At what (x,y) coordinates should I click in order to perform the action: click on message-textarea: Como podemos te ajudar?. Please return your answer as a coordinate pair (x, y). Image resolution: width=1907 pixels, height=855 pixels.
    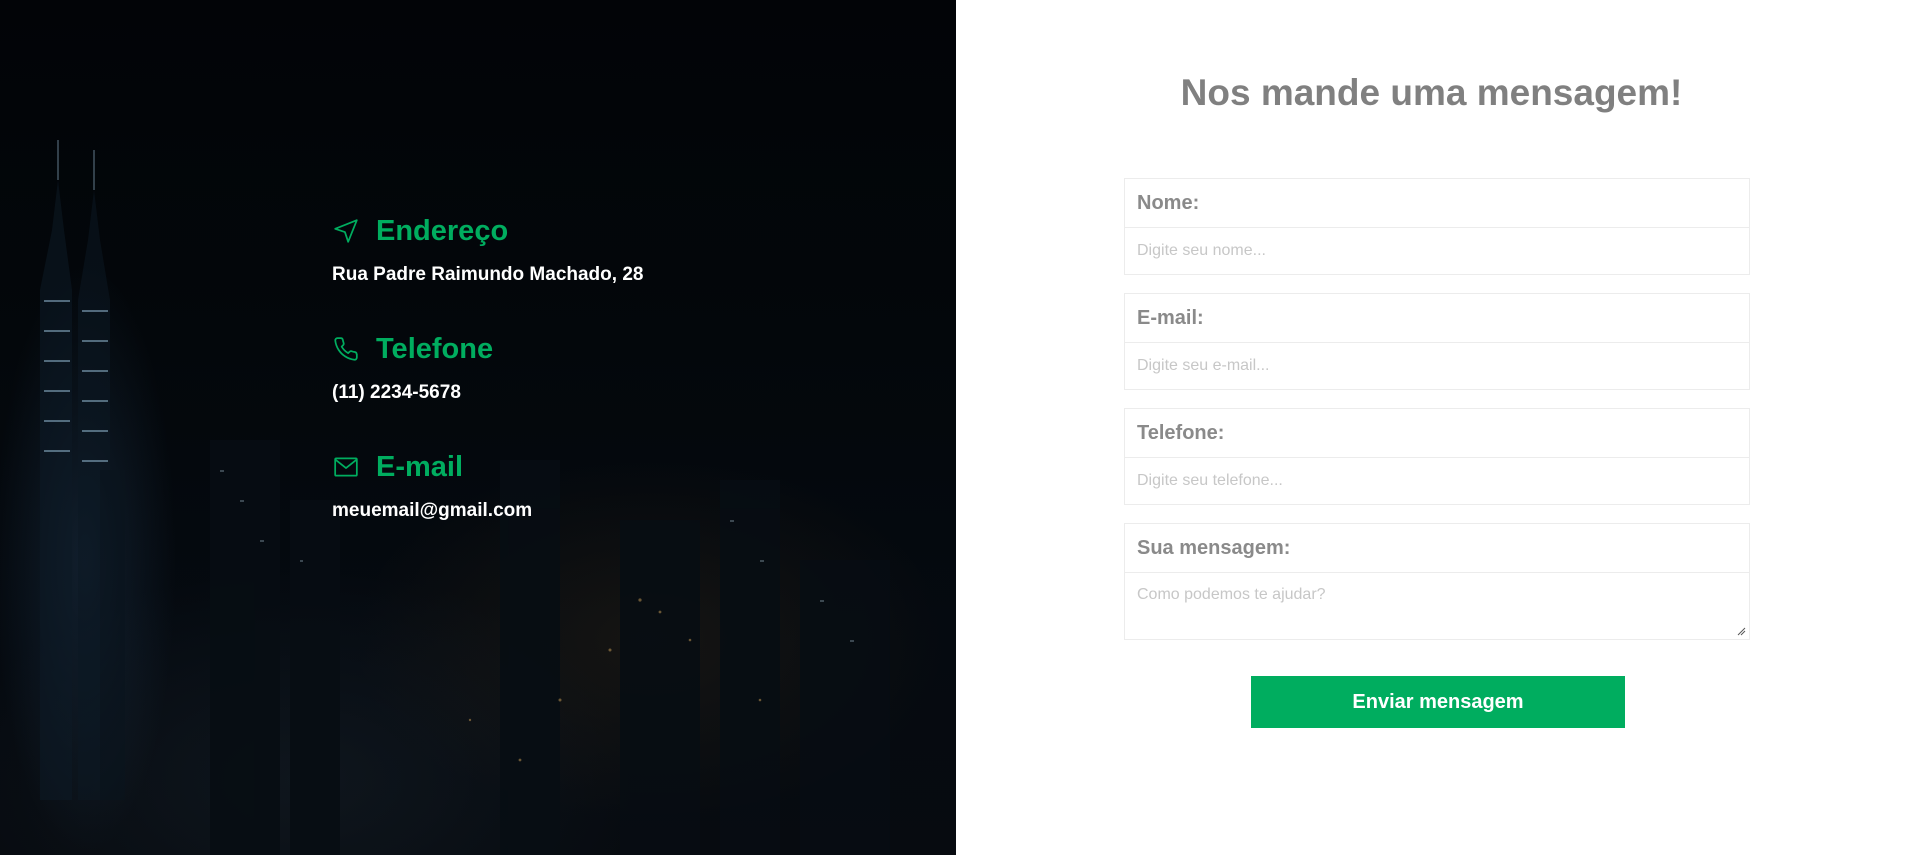
    Looking at the image, I should click on (1437, 606).